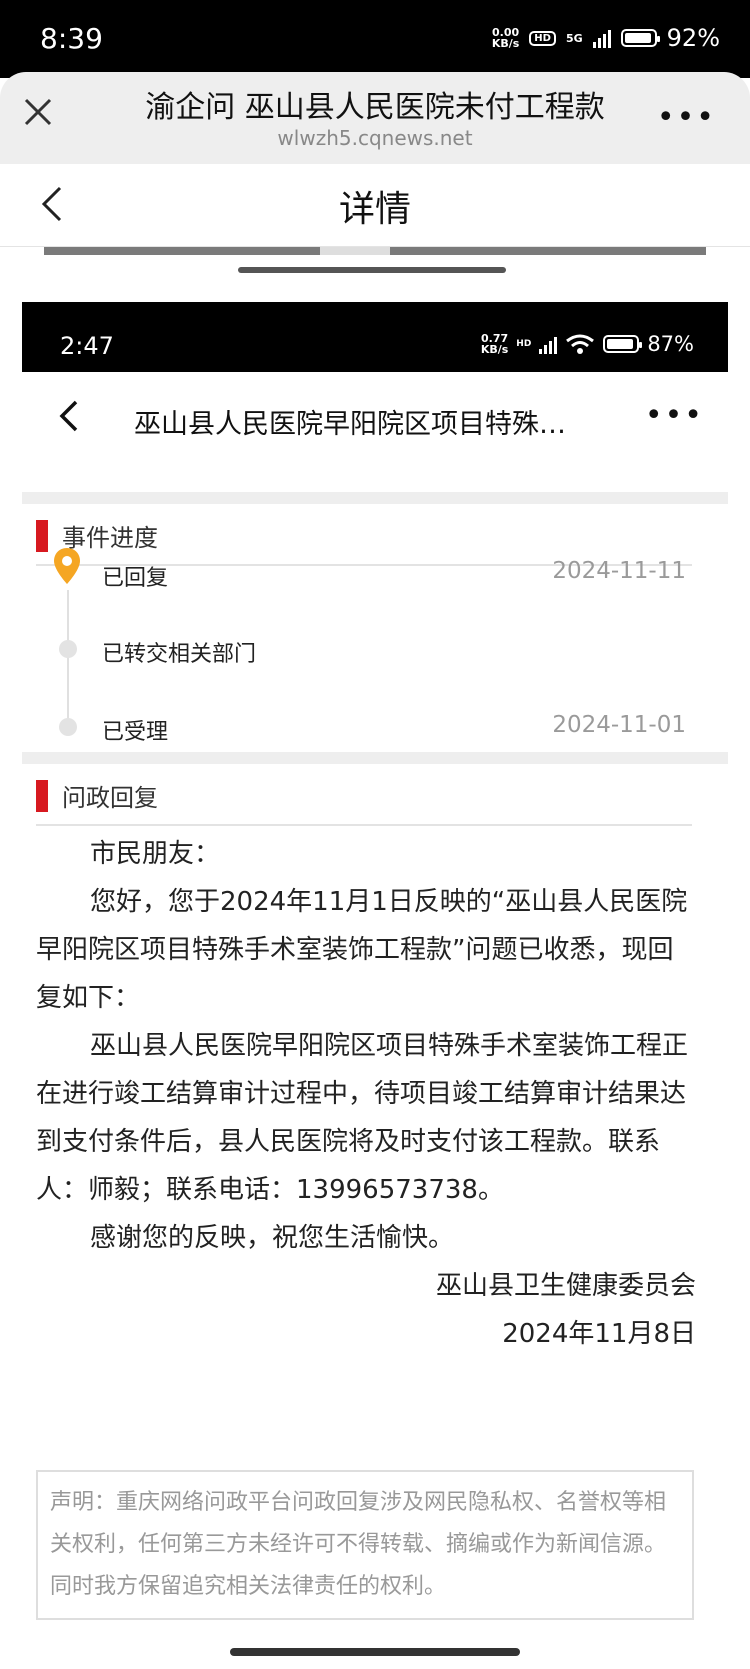 The image size is (750, 1669). What do you see at coordinates (599, 1334) in the screenshot?
I see `reply-date: 2024年11月8日` at bounding box center [599, 1334].